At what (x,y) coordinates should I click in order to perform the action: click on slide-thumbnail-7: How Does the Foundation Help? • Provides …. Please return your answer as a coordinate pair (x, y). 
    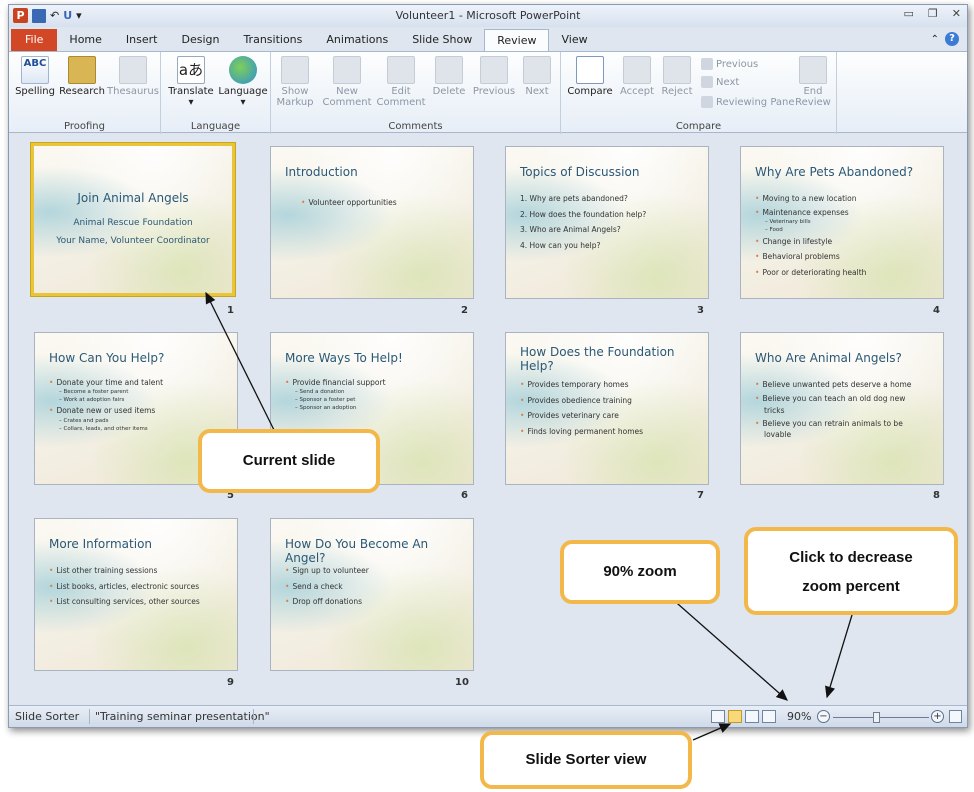
    Looking at the image, I should click on (607, 408).